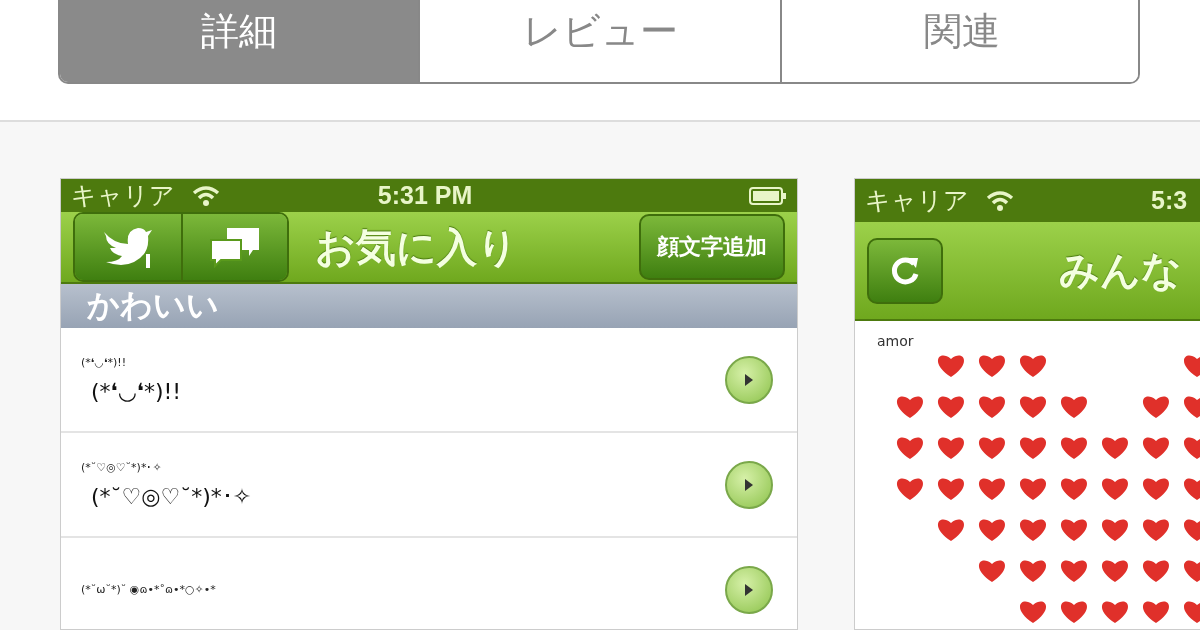 This screenshot has width=1200, height=630. Describe the element at coordinates (768, 195) in the screenshot. I see `battery-icon` at that location.